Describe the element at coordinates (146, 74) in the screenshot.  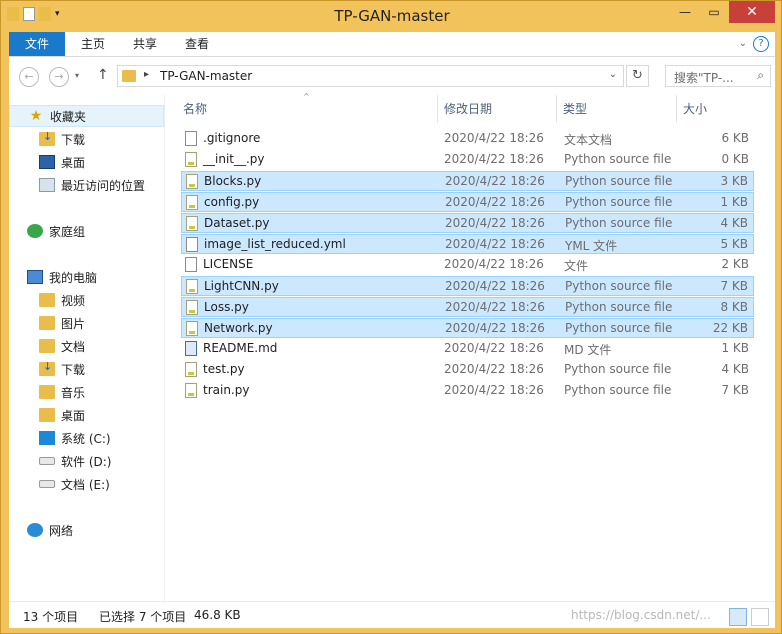
I see `breadcrumb-chevron-icon: ▸` at that location.